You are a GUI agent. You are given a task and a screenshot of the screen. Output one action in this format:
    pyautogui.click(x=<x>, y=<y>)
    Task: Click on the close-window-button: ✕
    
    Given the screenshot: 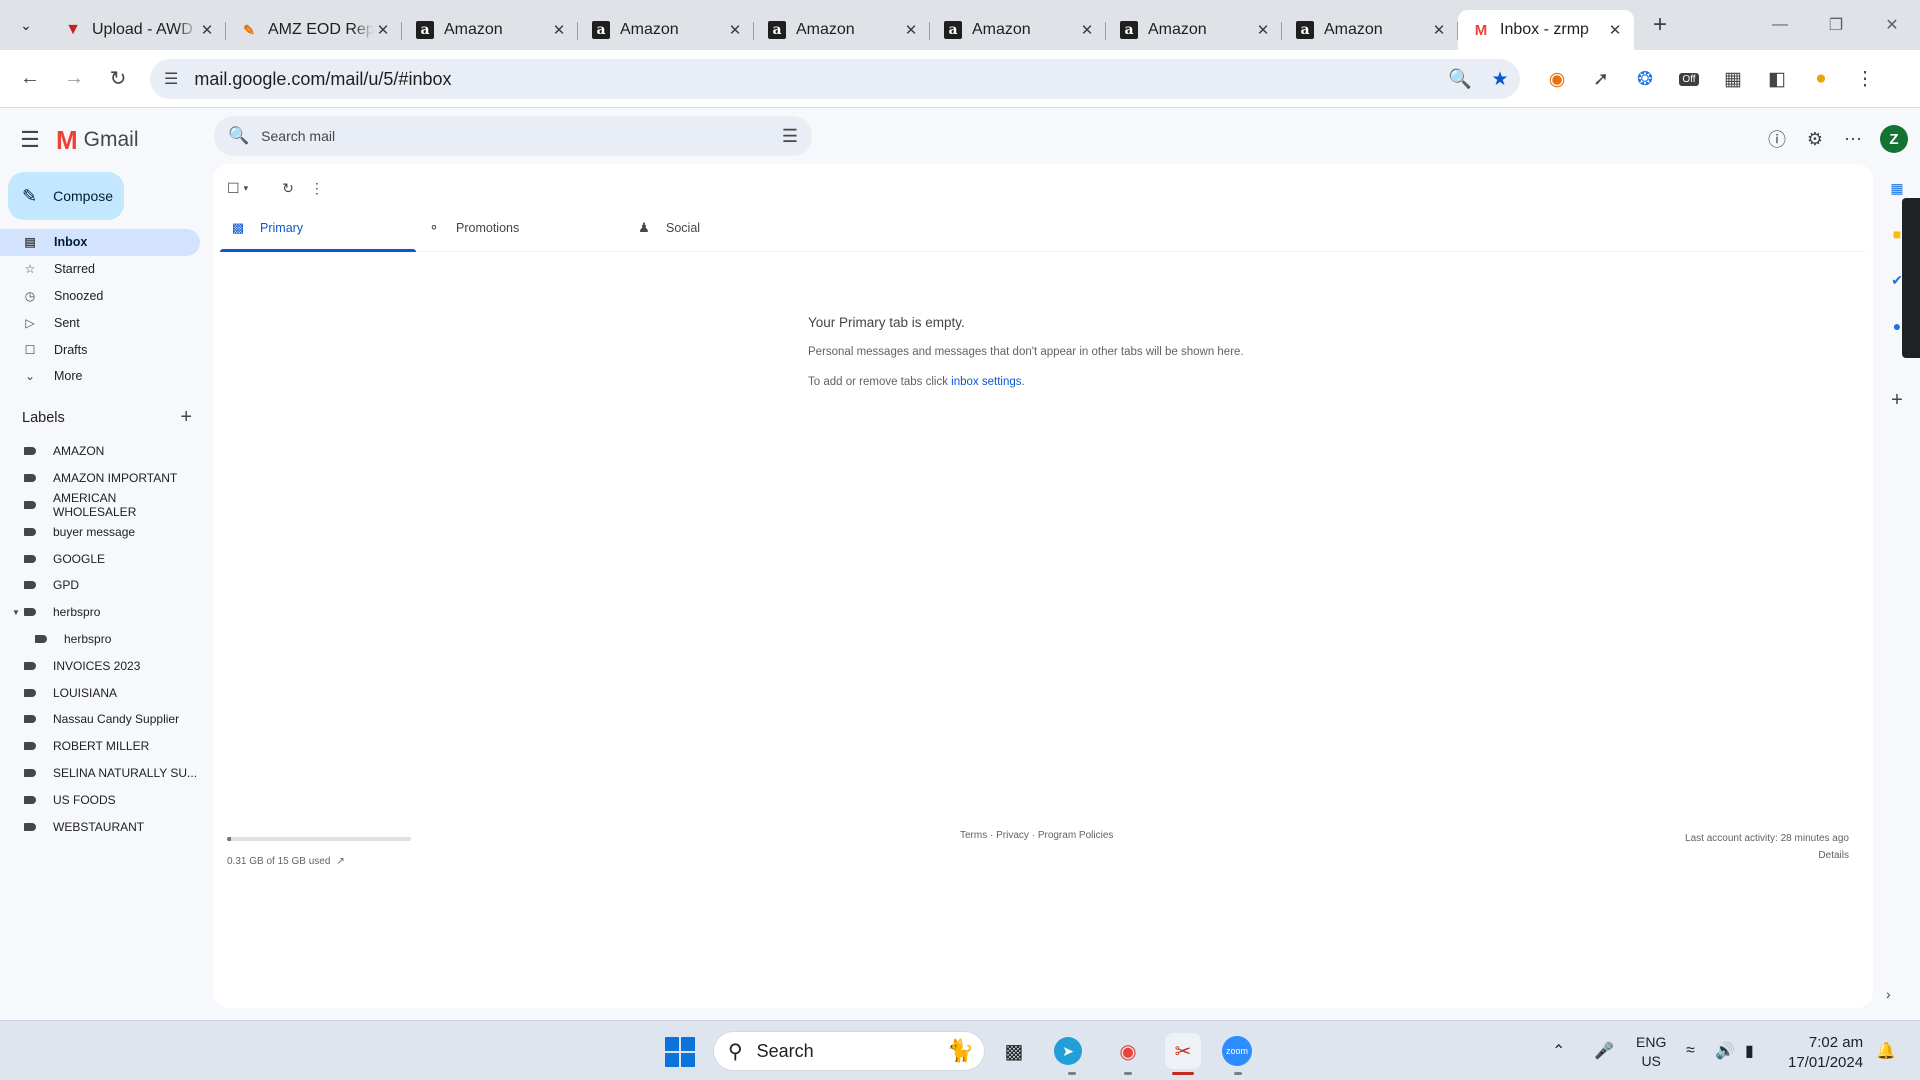 What is the action you would take?
    pyautogui.click(x=1892, y=25)
    